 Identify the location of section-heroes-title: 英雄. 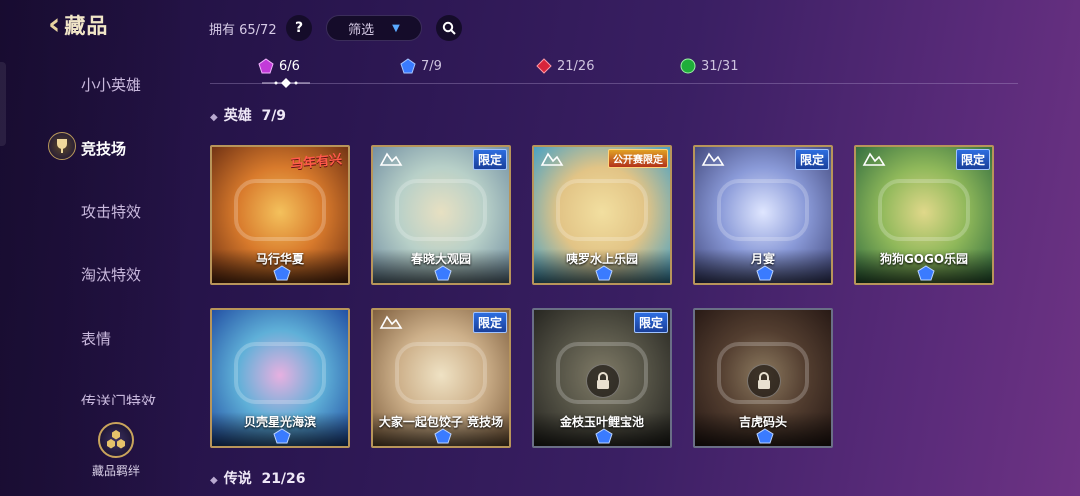
(237, 116).